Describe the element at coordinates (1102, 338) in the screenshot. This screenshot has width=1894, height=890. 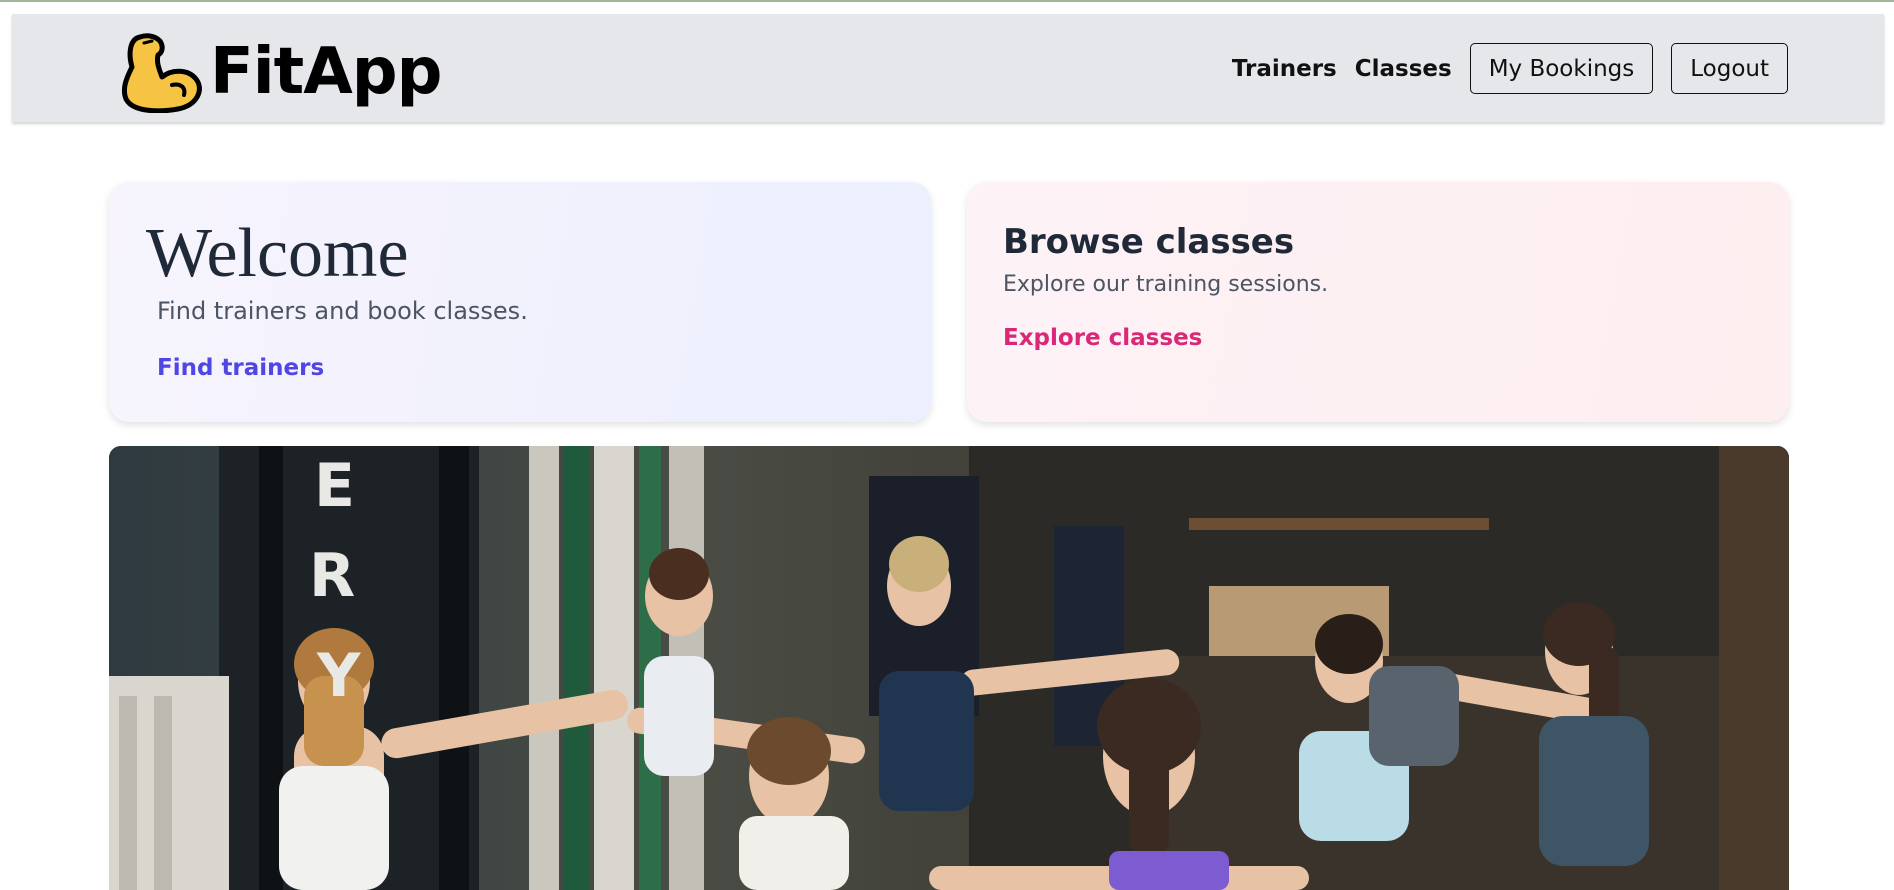
I see `explore-classes-link: Explore classes` at that location.